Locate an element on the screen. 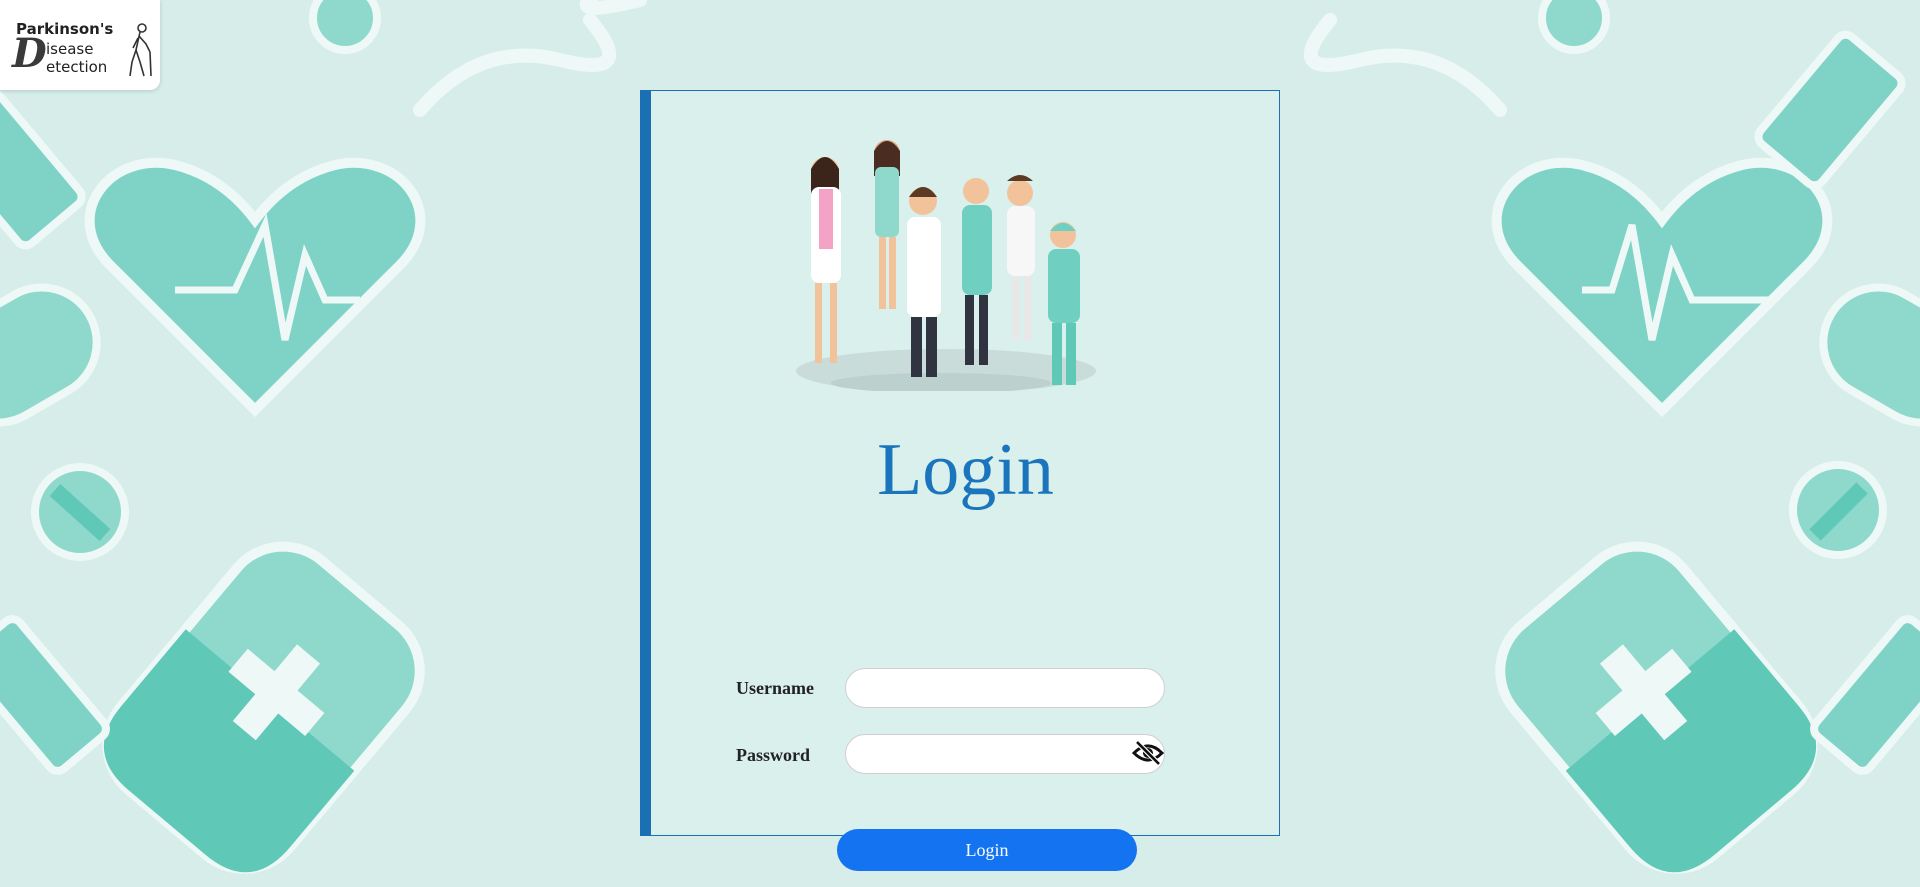 The width and height of the screenshot is (1920, 887). login-button: Login is located at coordinates (987, 850).